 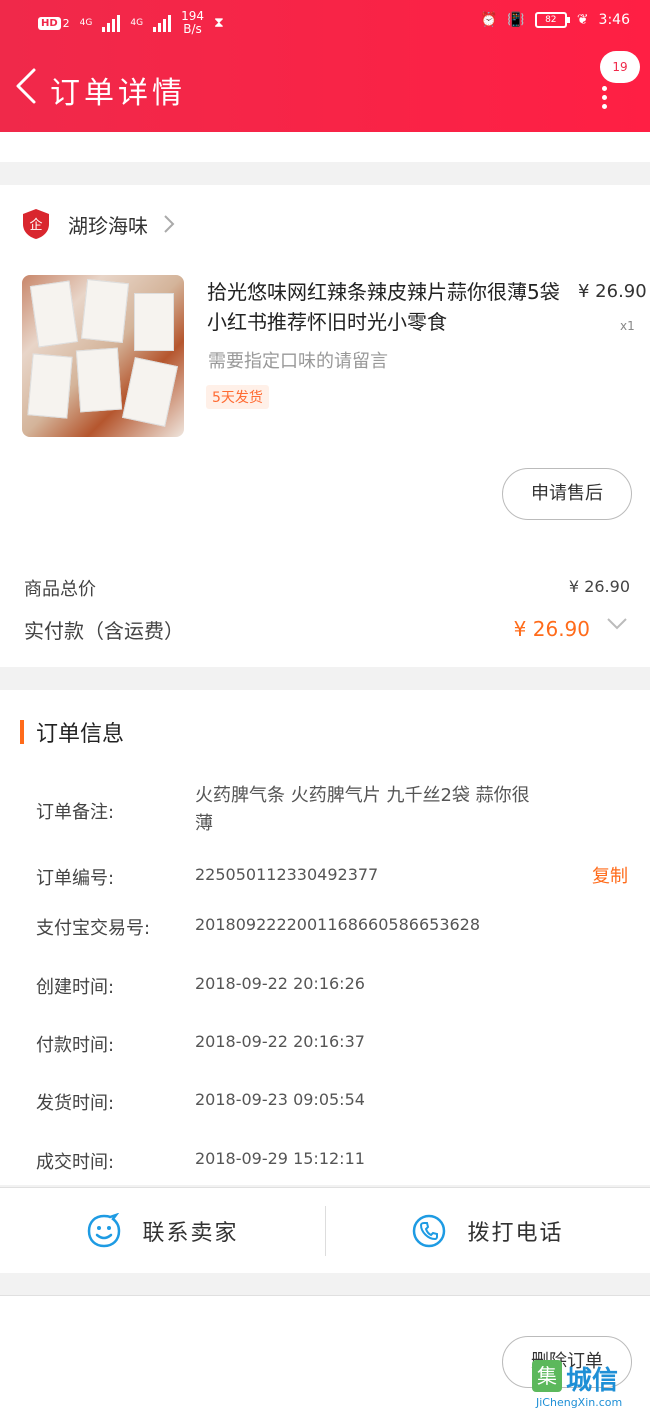 What do you see at coordinates (103, 356) in the screenshot?
I see `product-thumbnail` at bounding box center [103, 356].